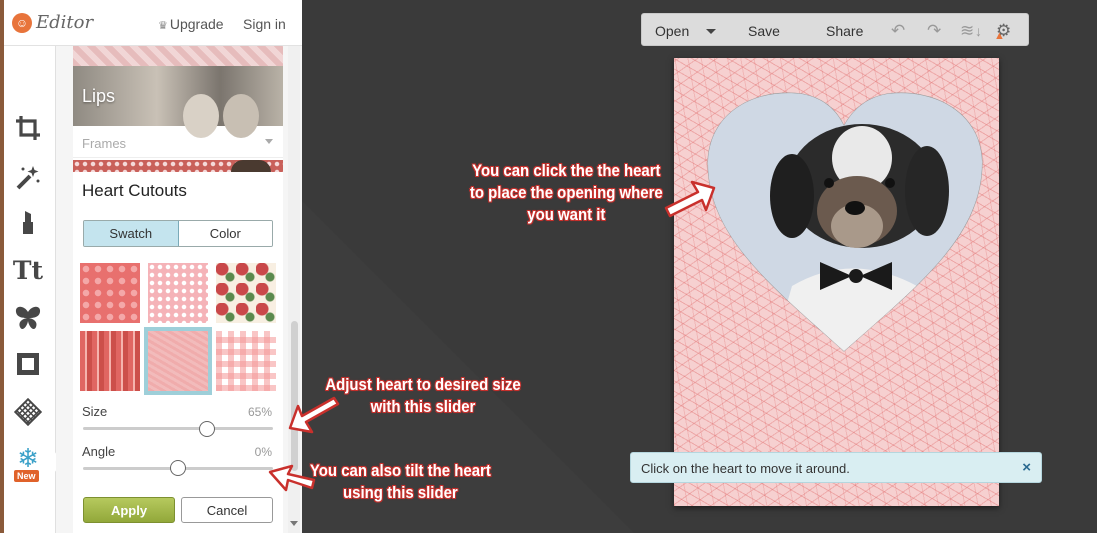  What do you see at coordinates (22, 22) in the screenshot?
I see `monkey-logo-icon: ☺` at bounding box center [22, 22].